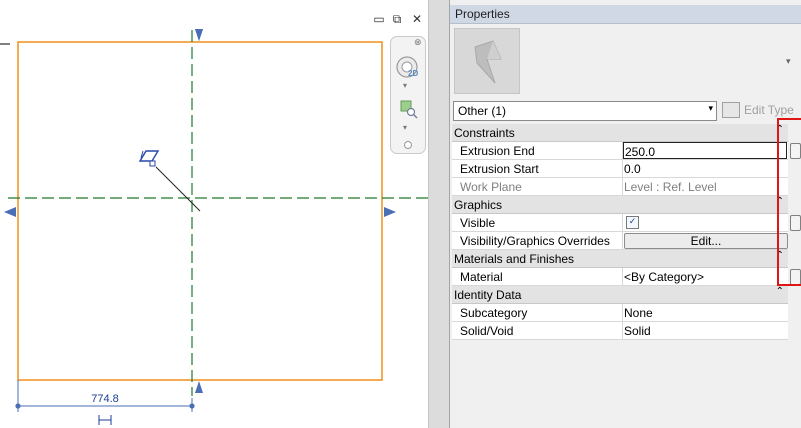  I want to click on navbar-close-icon: ⊗, so click(418, 43).